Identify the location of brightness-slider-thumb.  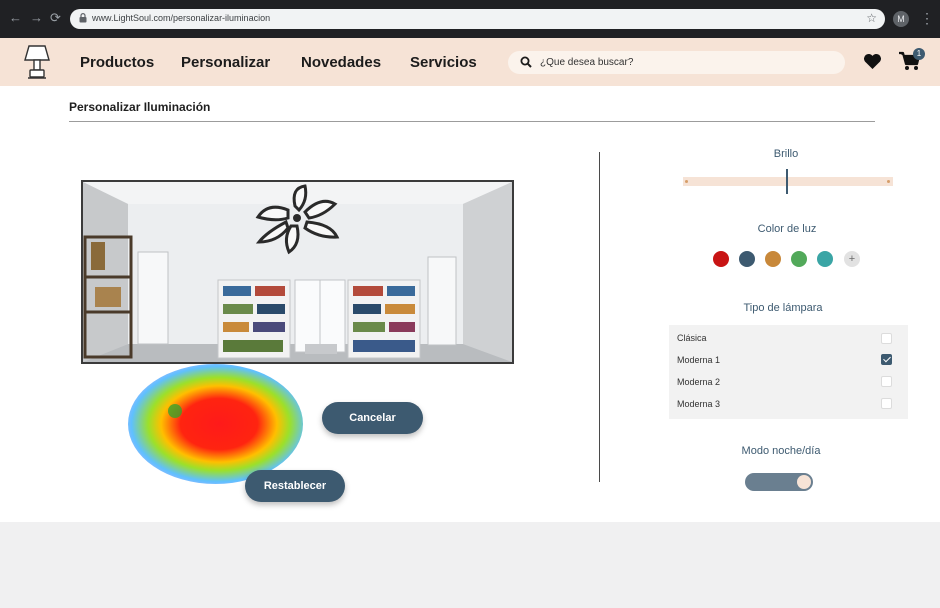
(787, 181).